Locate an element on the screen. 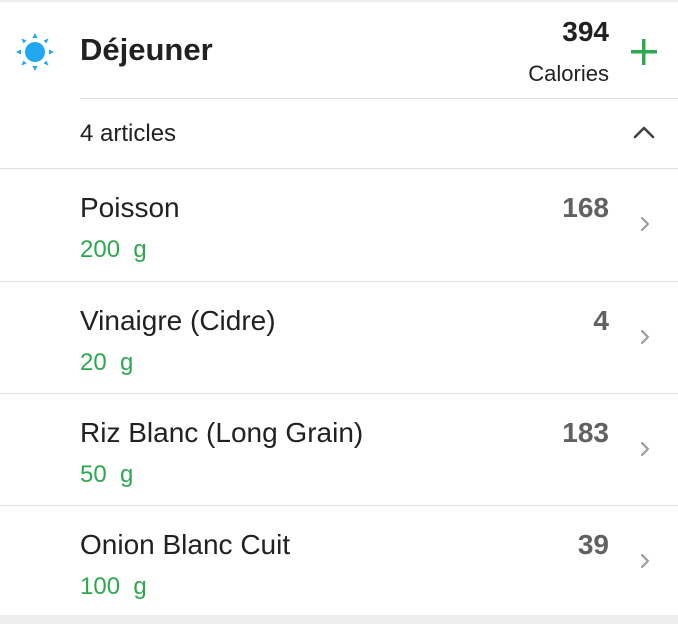  food-item-quantity: 100 g is located at coordinates (113, 586).